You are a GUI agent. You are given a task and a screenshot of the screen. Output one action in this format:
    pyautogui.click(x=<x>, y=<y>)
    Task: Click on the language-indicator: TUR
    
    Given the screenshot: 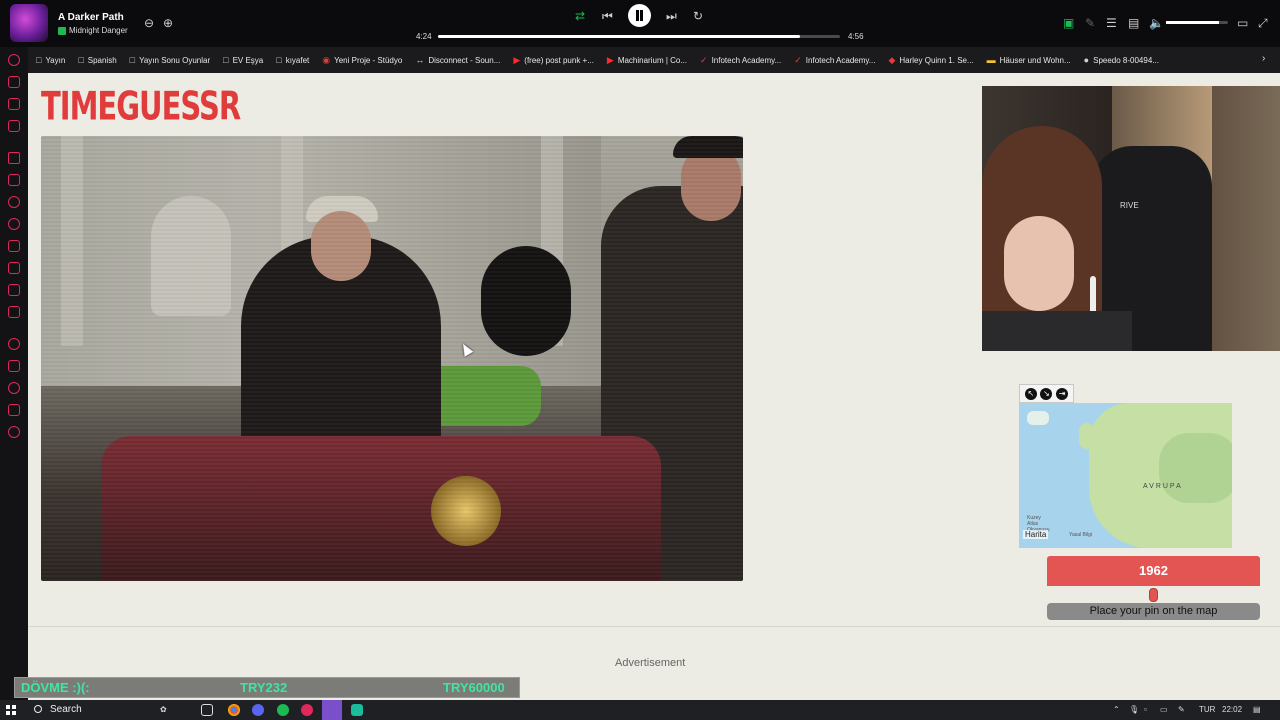 What is the action you would take?
    pyautogui.click(x=1207, y=710)
    